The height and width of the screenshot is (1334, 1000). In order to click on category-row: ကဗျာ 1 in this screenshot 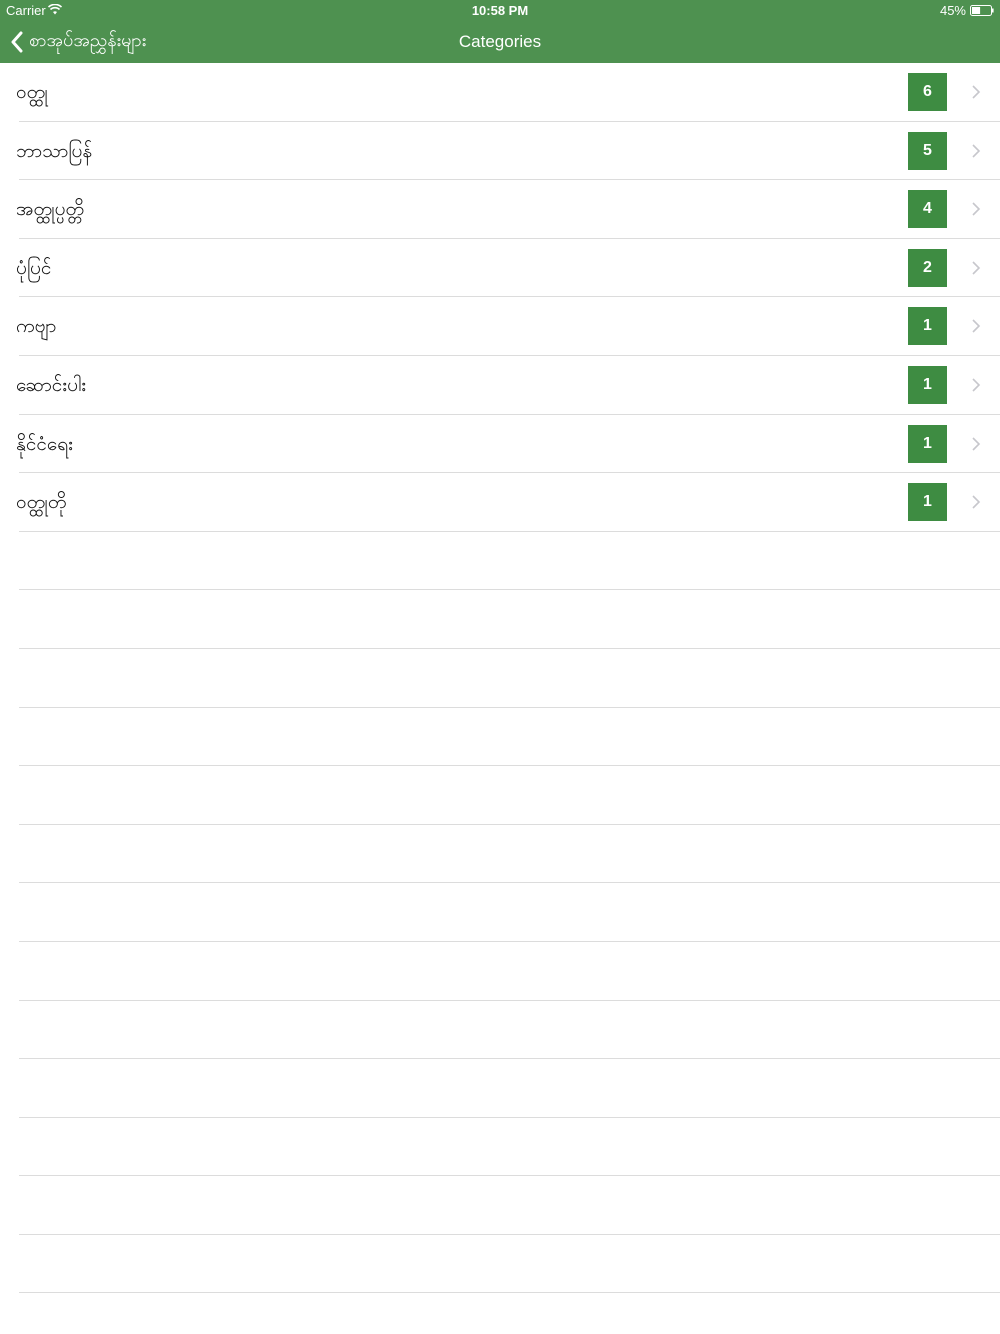, I will do `click(500, 326)`.